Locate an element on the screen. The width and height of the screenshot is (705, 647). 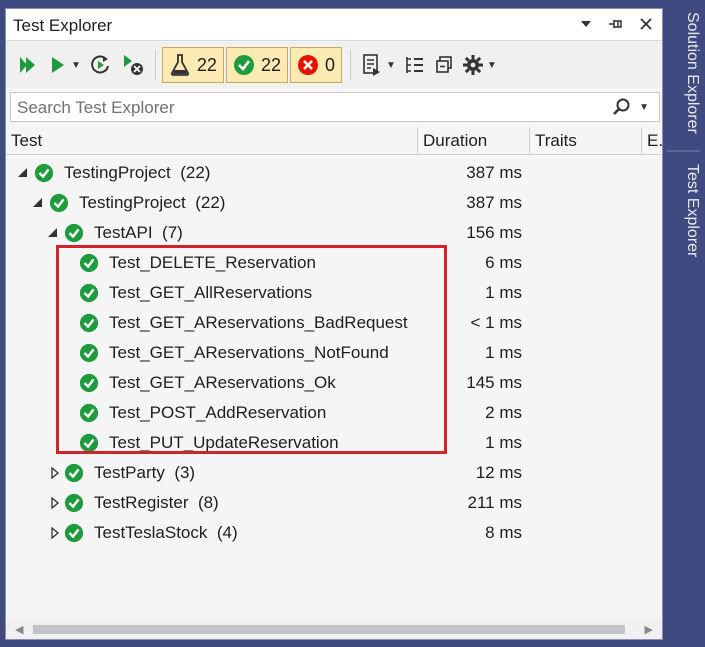
column-header-test: Test is located at coordinates (212, 141).